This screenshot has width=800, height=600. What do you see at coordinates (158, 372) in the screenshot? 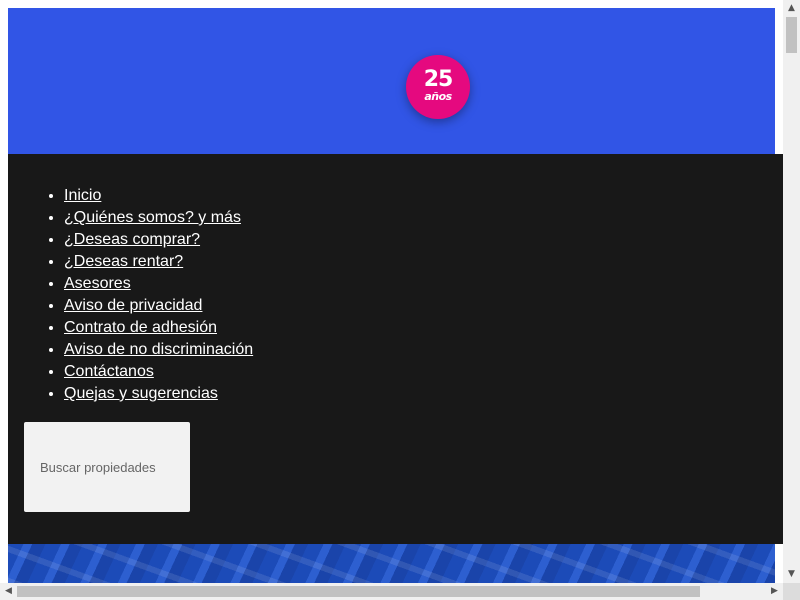
I see `menu-item-contactanos: Contáctanos` at bounding box center [158, 372].